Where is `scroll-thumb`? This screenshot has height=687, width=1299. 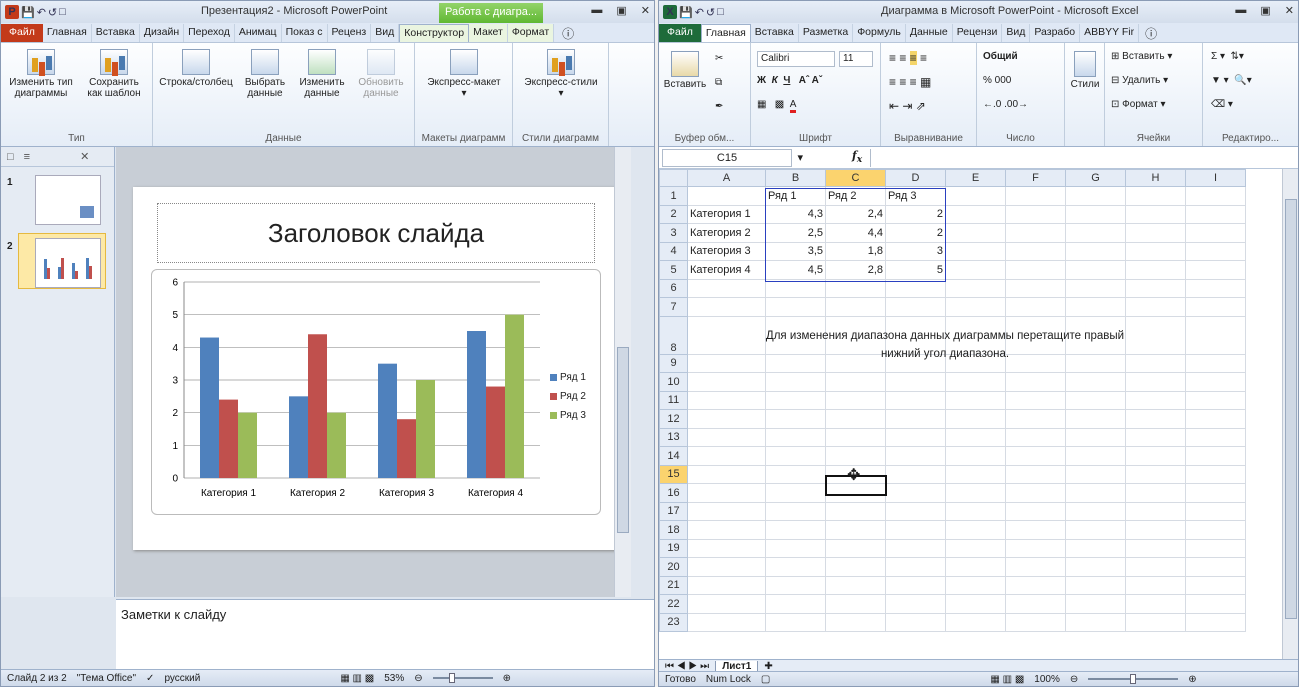 scroll-thumb is located at coordinates (623, 440).